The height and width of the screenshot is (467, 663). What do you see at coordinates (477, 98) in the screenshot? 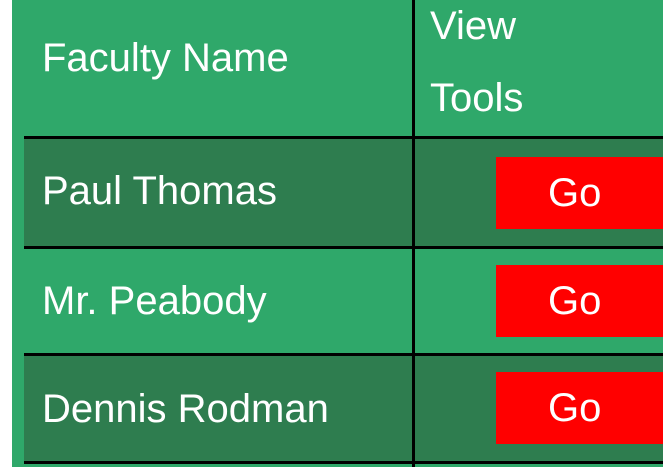
I see `header-view-tools-line2: Tools` at bounding box center [477, 98].